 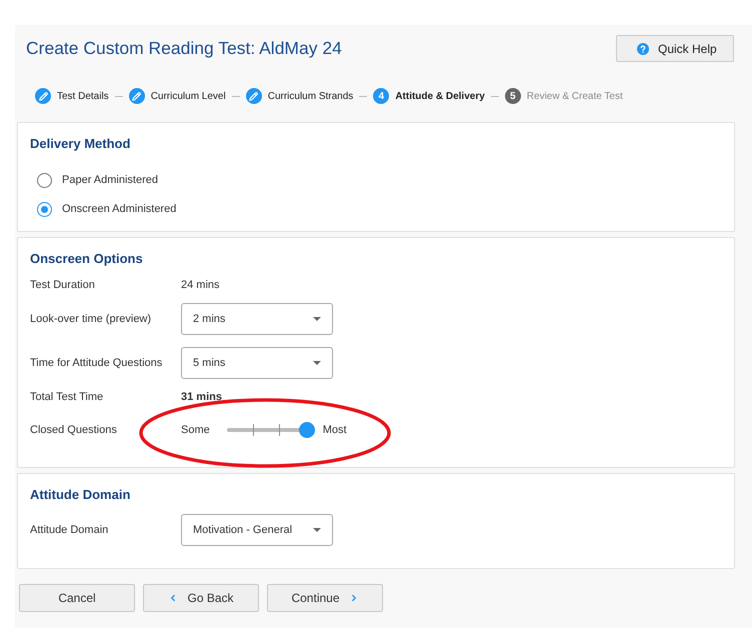 What do you see at coordinates (73, 430) in the screenshot?
I see `field-label: Closed Questions` at bounding box center [73, 430].